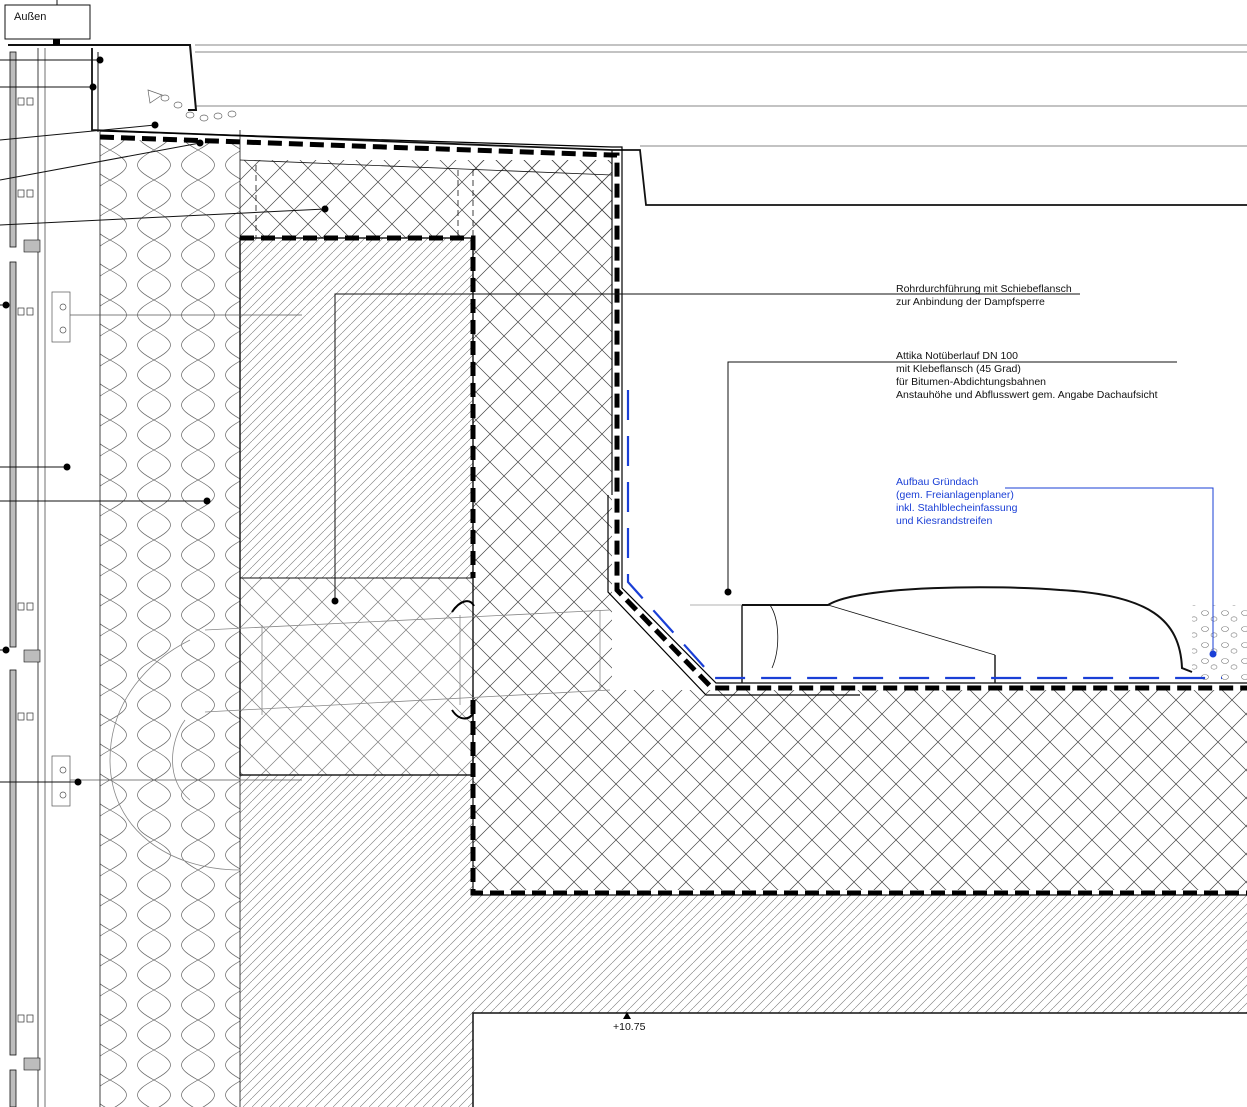 The width and height of the screenshot is (1247, 1107). What do you see at coordinates (955, 495) in the screenshot?
I see `green-roof-line2: (gem. Freianlagenplaner)` at bounding box center [955, 495].